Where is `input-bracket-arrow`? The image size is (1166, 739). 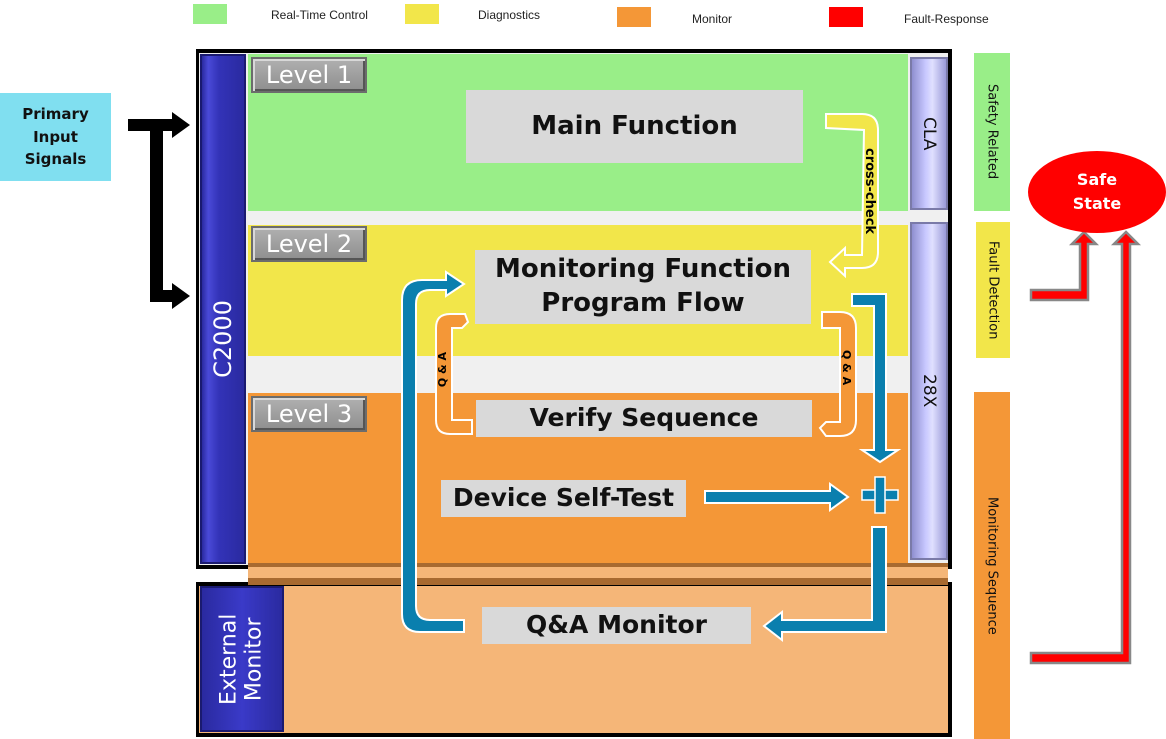 input-bracket-arrow is located at coordinates (159, 210).